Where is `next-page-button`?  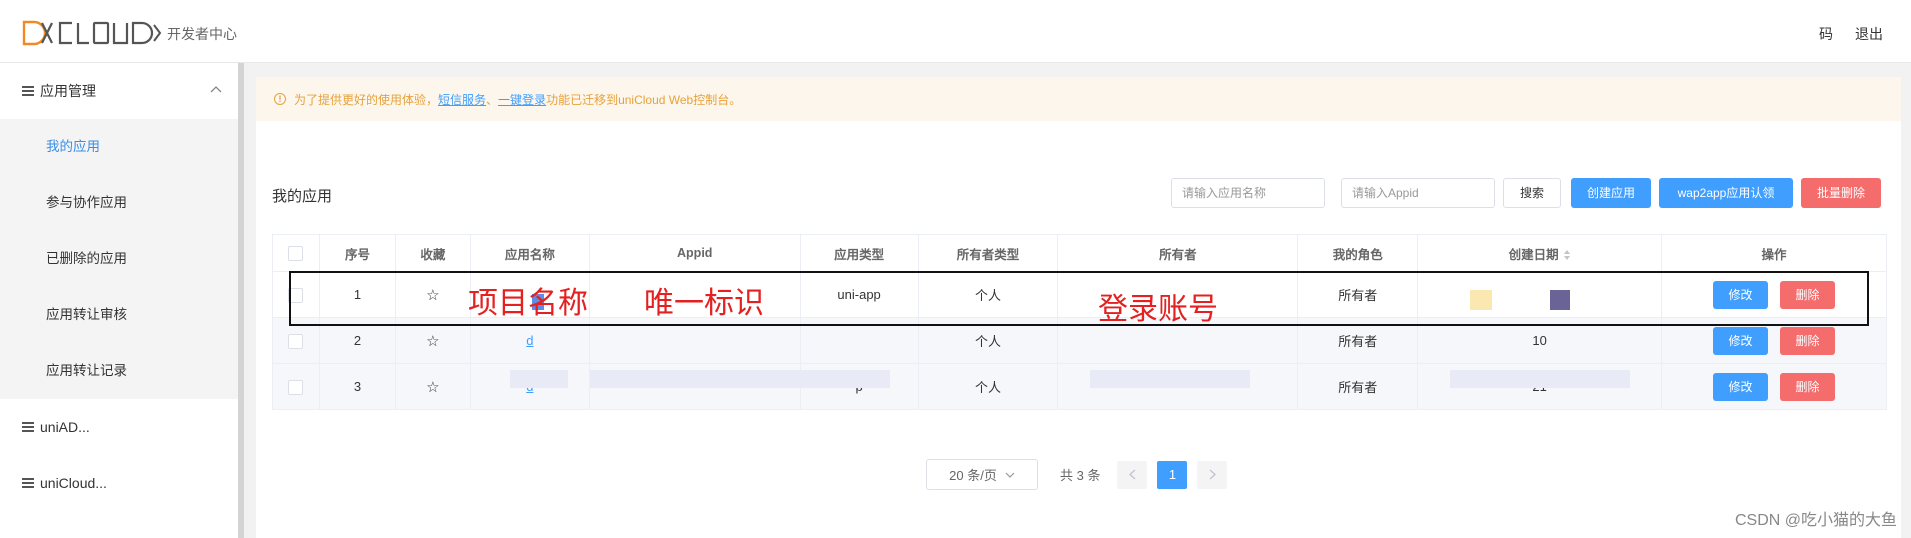
next-page-button is located at coordinates (1212, 474).